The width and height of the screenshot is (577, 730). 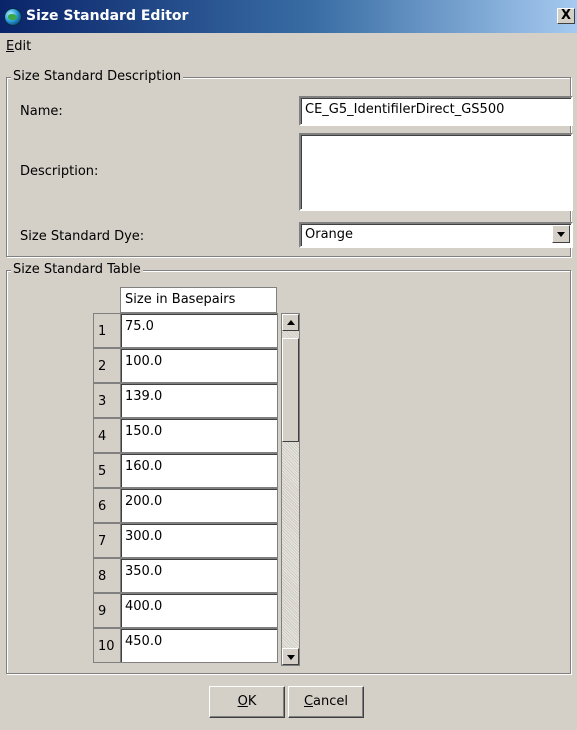 I want to click on cancel-button: Cancel, so click(x=326, y=702).